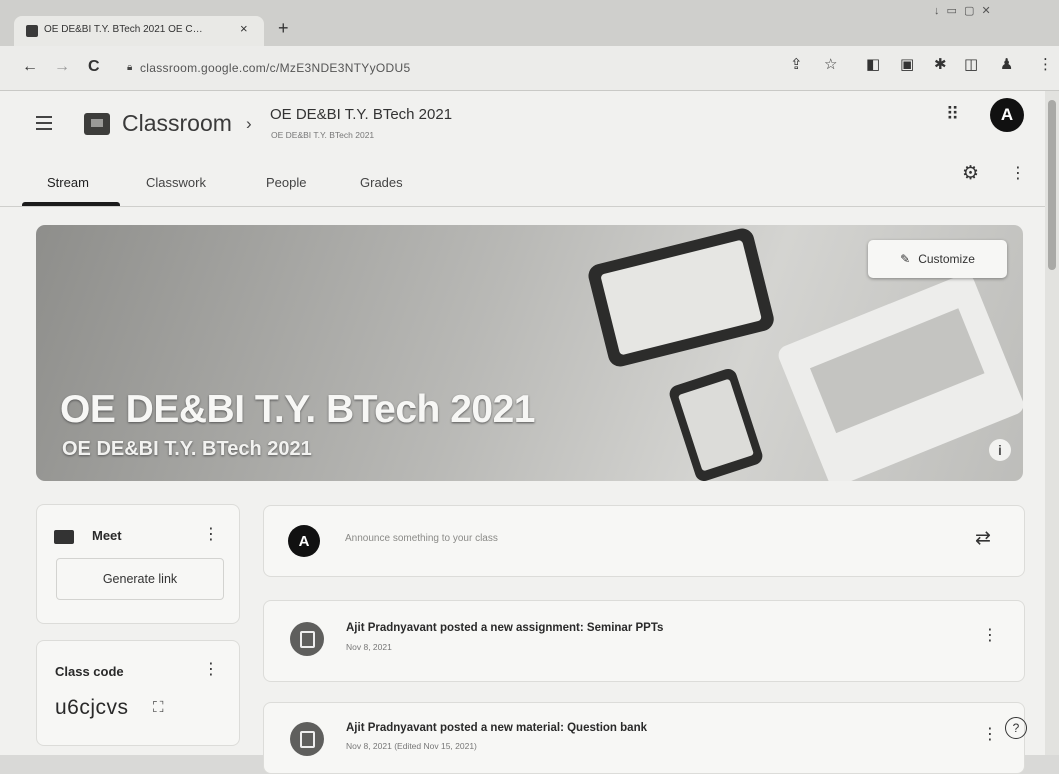  Describe the element at coordinates (1052, 185) in the screenshot. I see `scrollbar-thumb` at that location.